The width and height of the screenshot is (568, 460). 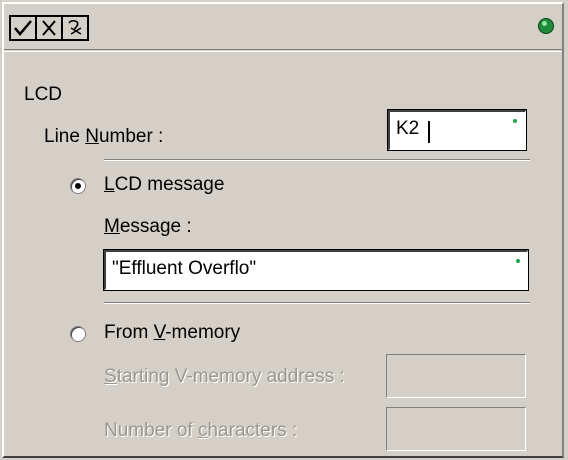 I want to click on help-icon, so click(x=75, y=27).